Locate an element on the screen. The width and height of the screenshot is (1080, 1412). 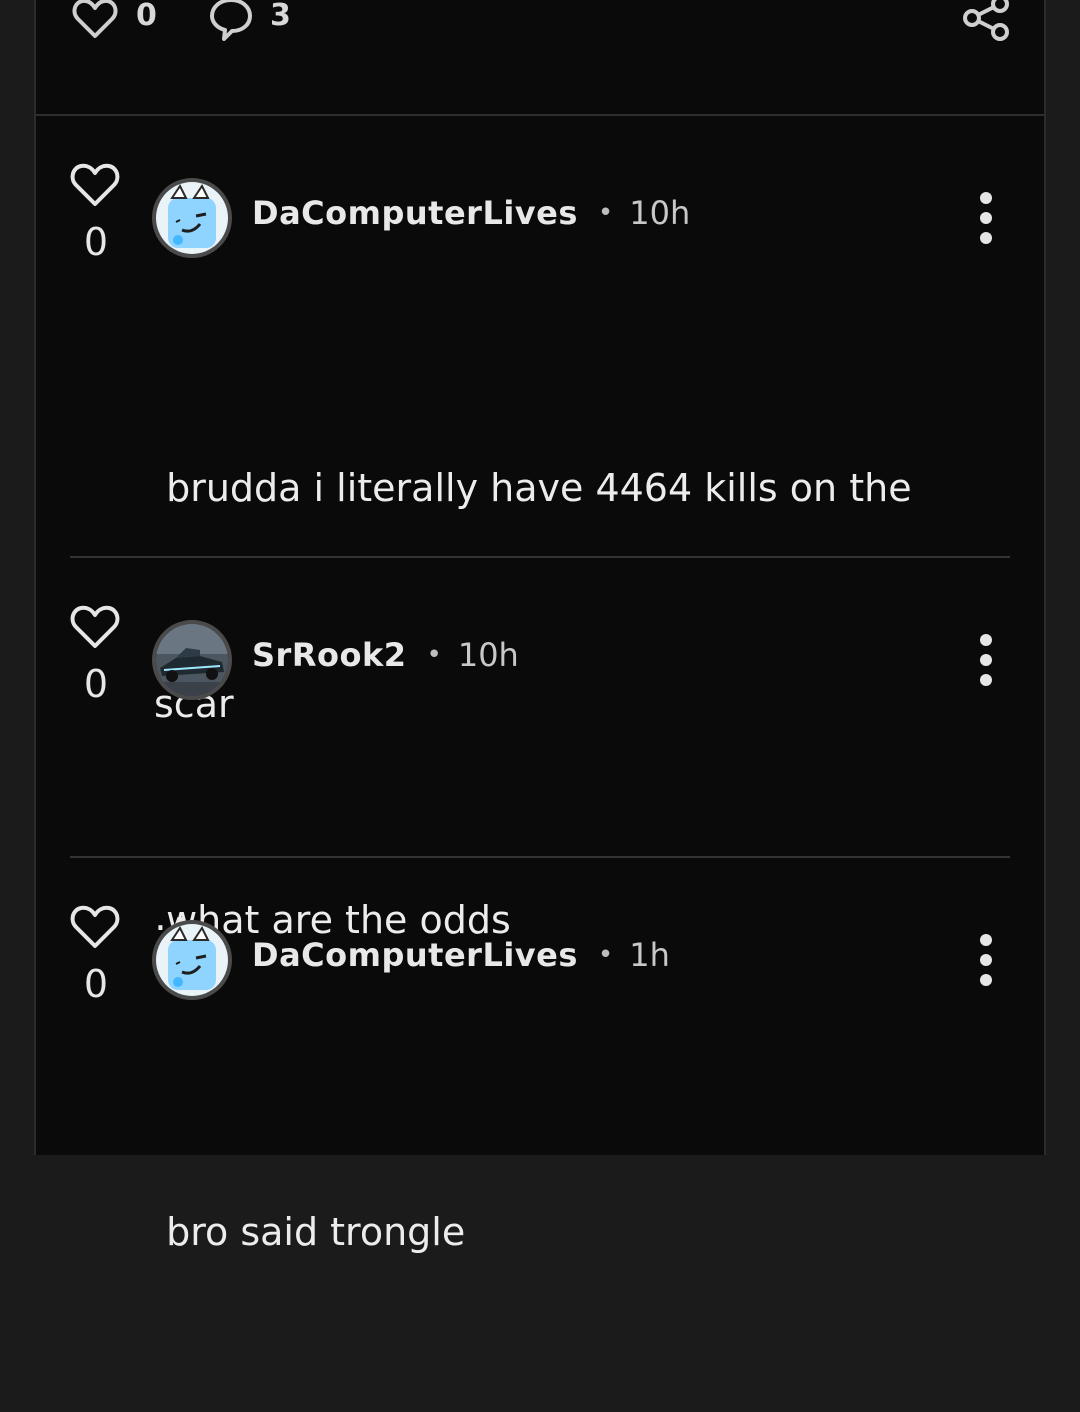
post-comment-count: 3 is located at coordinates (280, 16).